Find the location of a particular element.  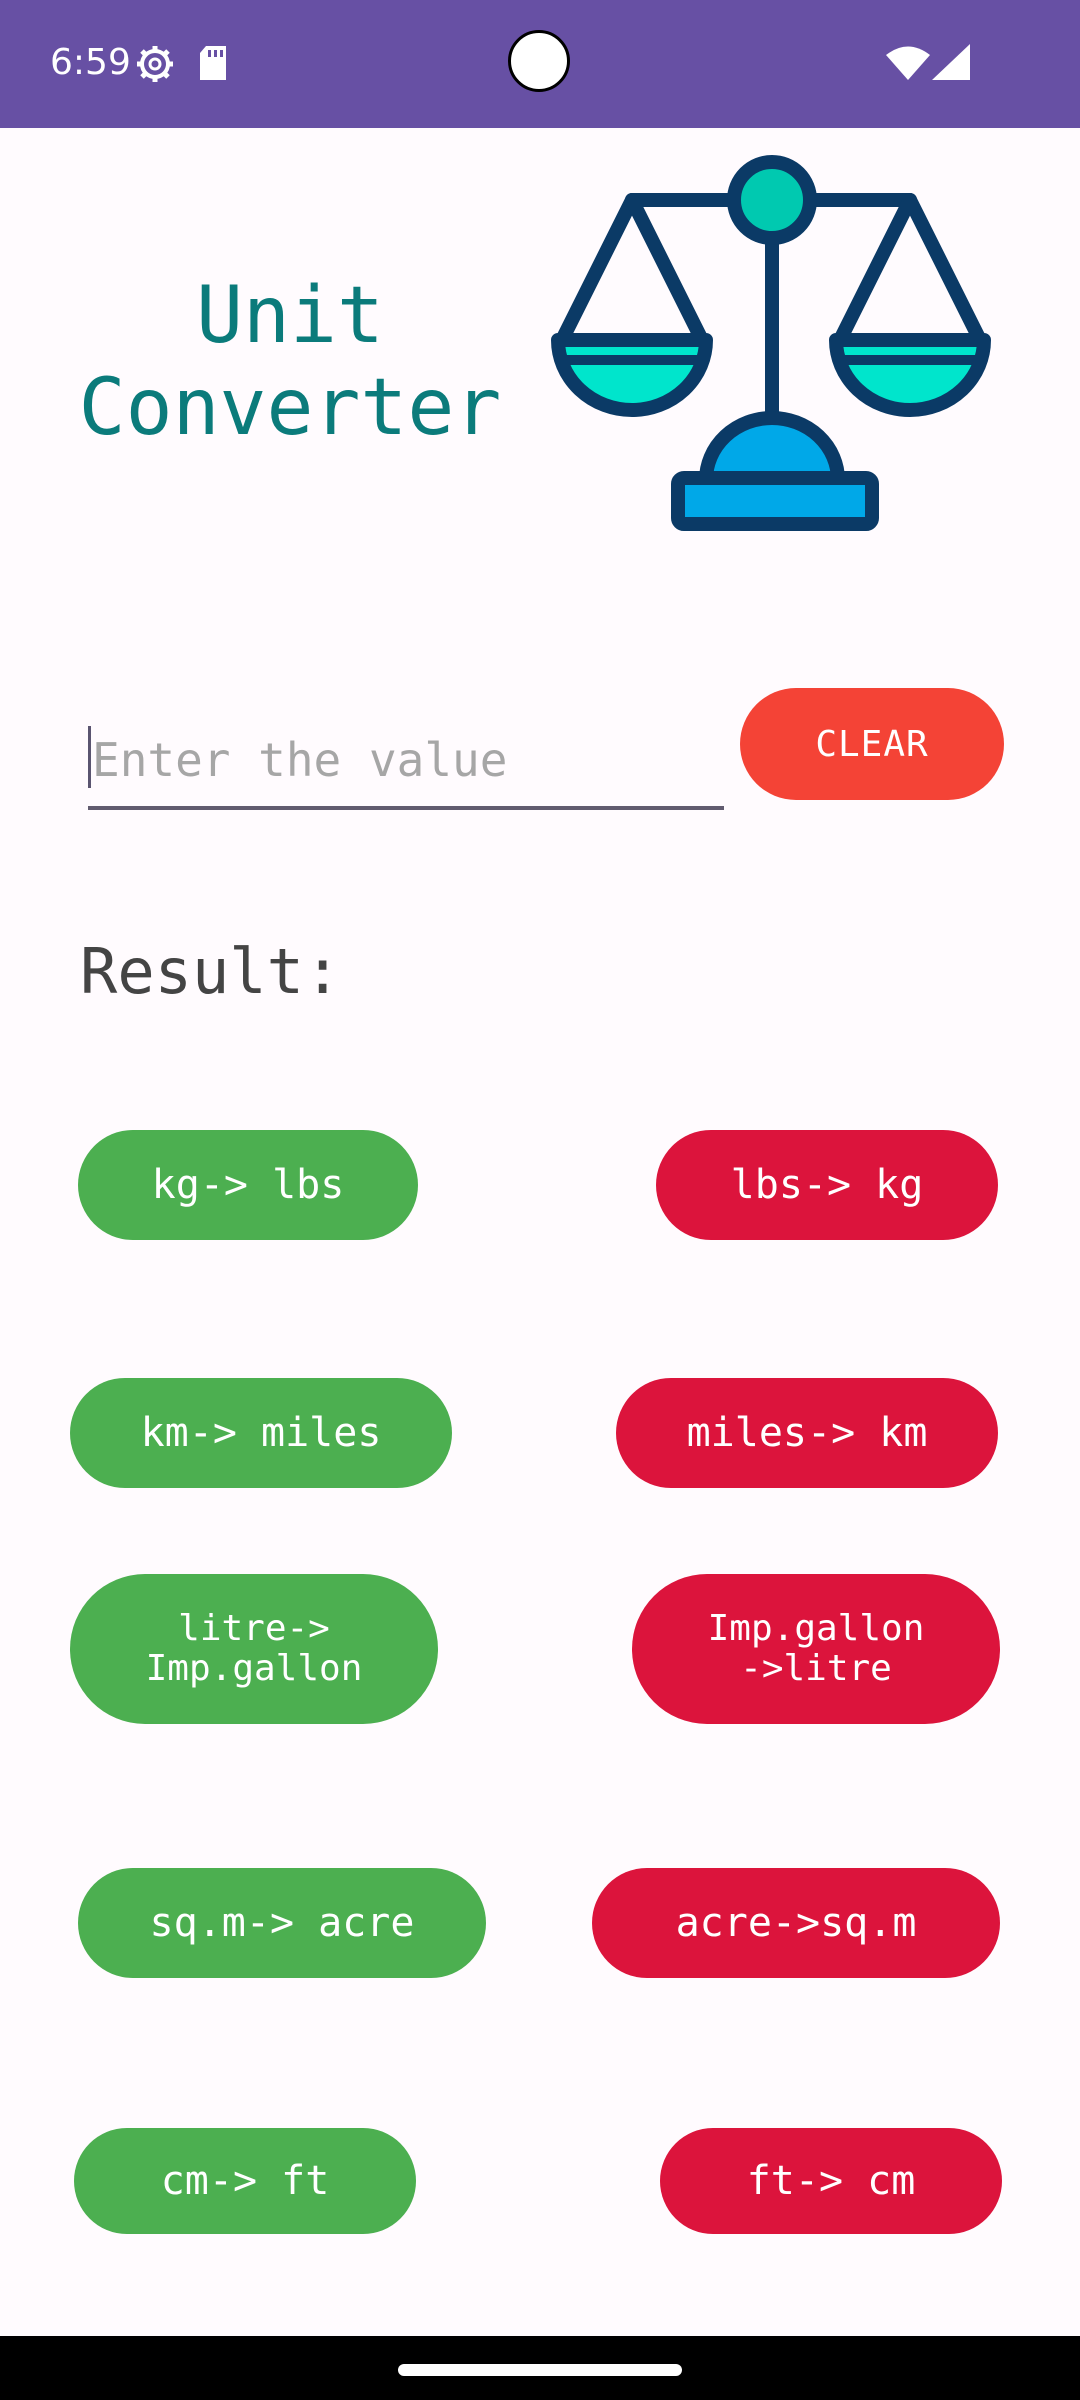

signal-icon is located at coordinates (951, 62).